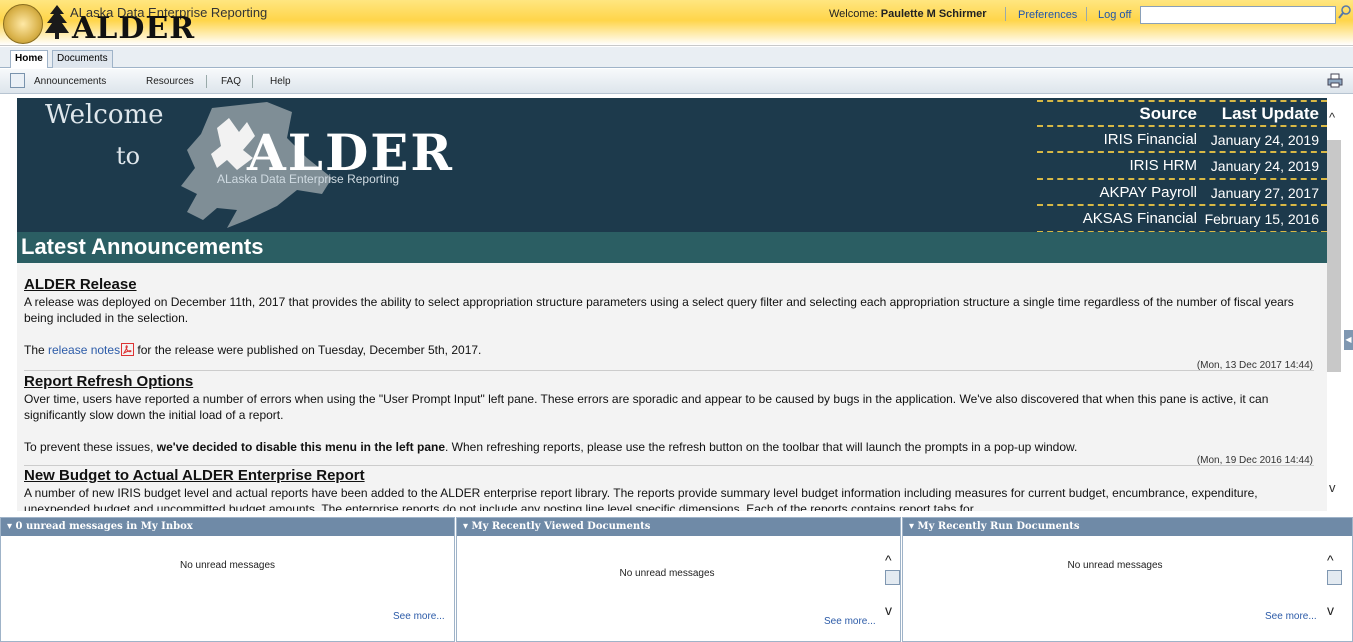 The image size is (1353, 642). What do you see at coordinates (1168, 113) in the screenshot?
I see `source-column-header: Source` at bounding box center [1168, 113].